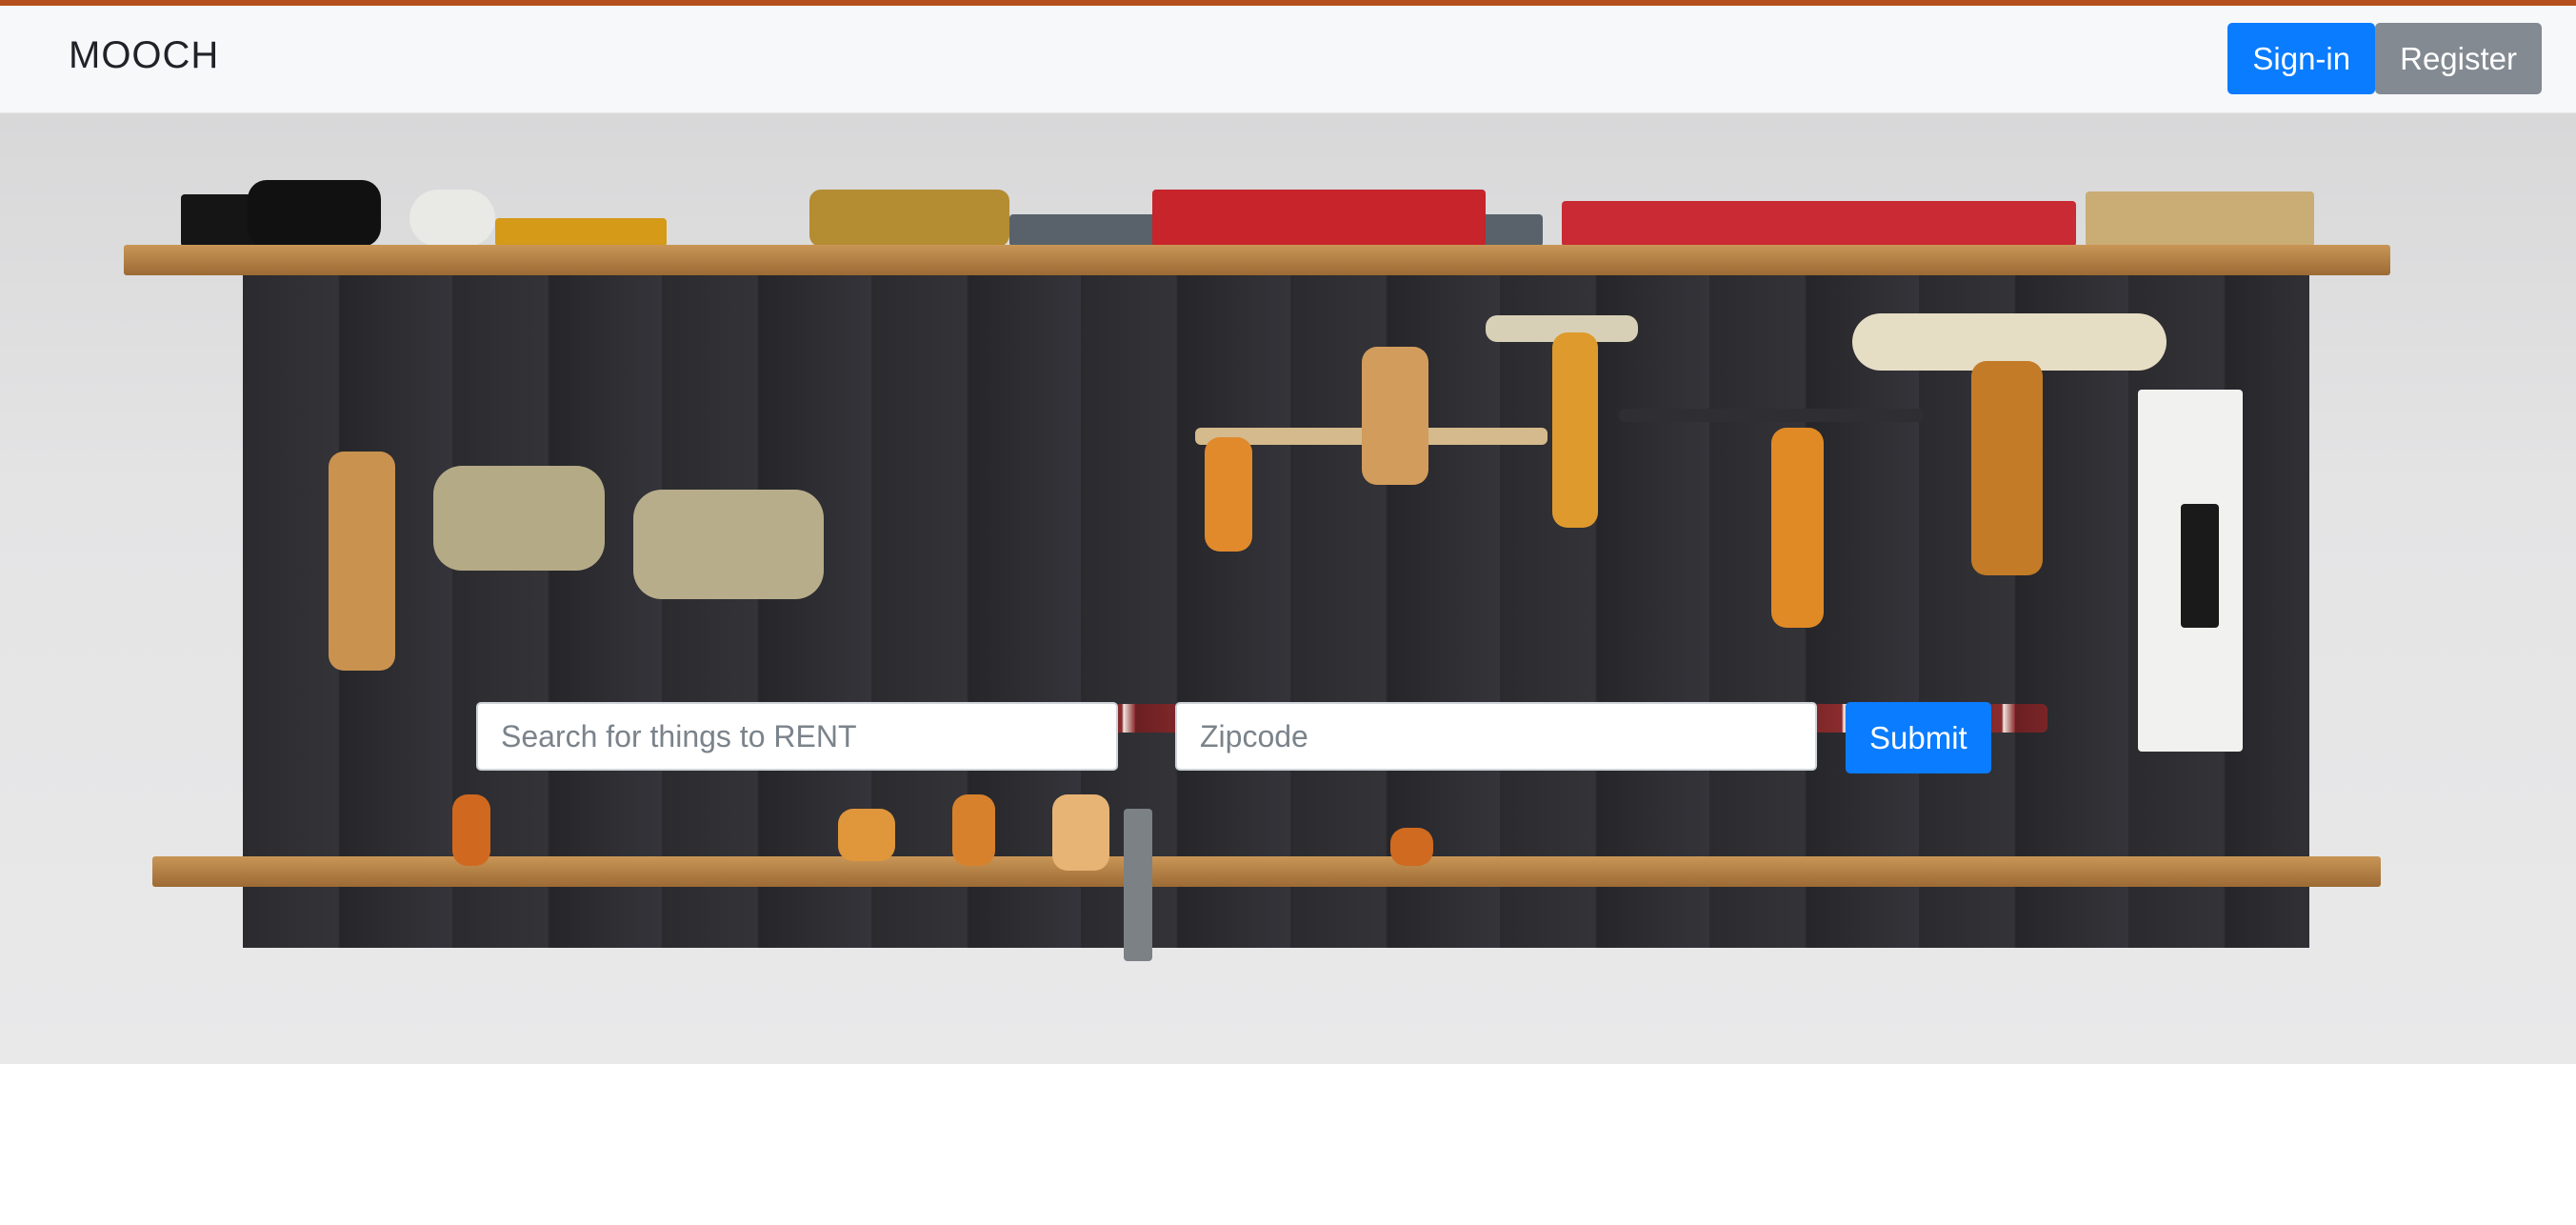 This screenshot has height=1225, width=2576. What do you see at coordinates (1257, 260) in the screenshot?
I see `top-shelf` at bounding box center [1257, 260].